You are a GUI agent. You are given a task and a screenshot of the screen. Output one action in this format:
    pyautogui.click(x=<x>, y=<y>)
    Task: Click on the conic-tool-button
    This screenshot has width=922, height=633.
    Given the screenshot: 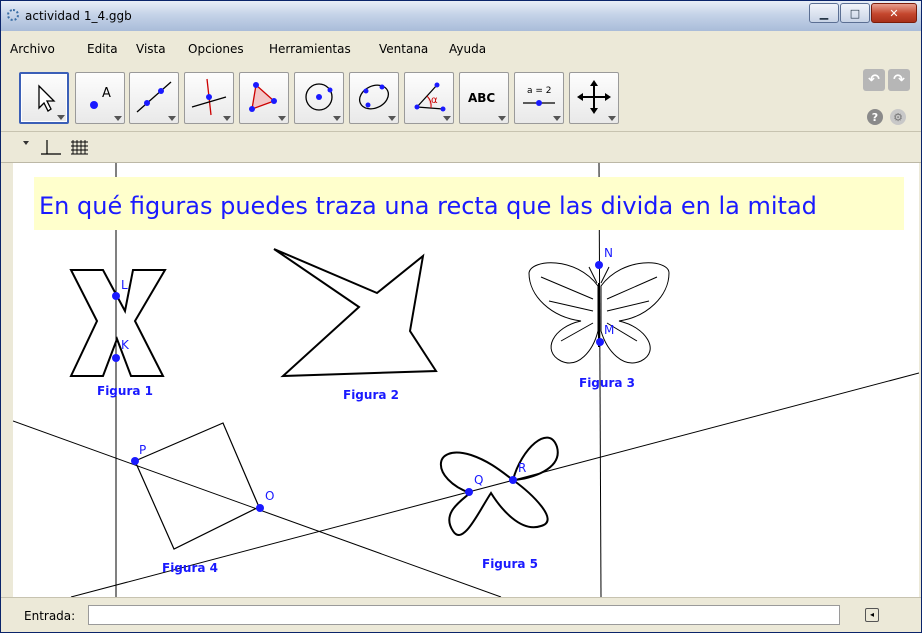 What is the action you would take?
    pyautogui.click(x=374, y=98)
    